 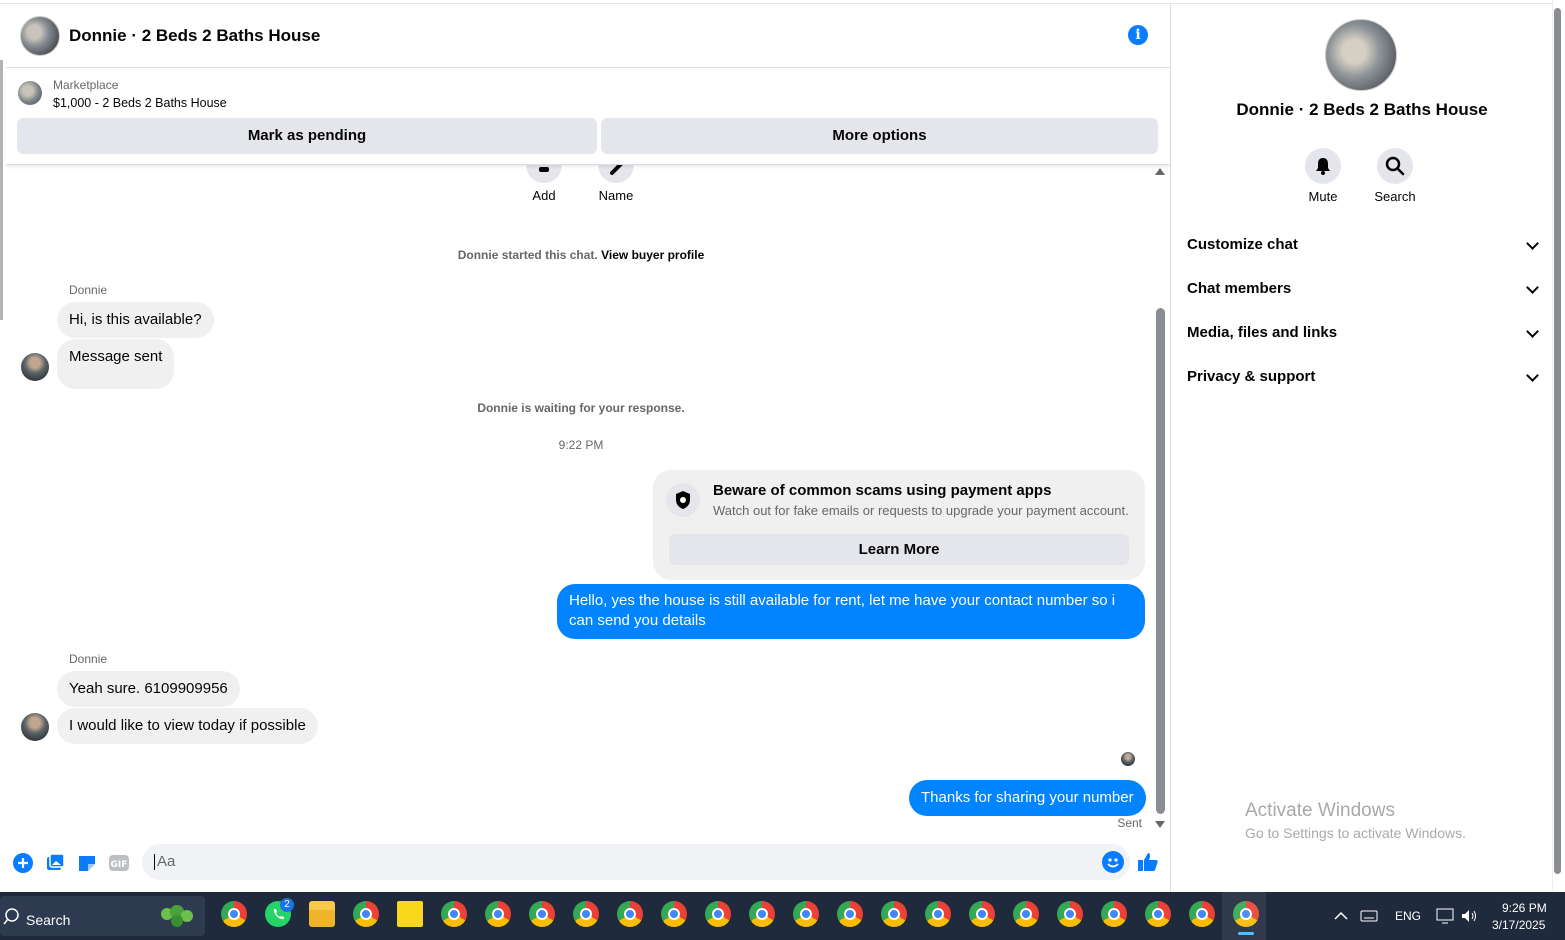 What do you see at coordinates (1361, 55) in the screenshot?
I see `panel-avatar` at bounding box center [1361, 55].